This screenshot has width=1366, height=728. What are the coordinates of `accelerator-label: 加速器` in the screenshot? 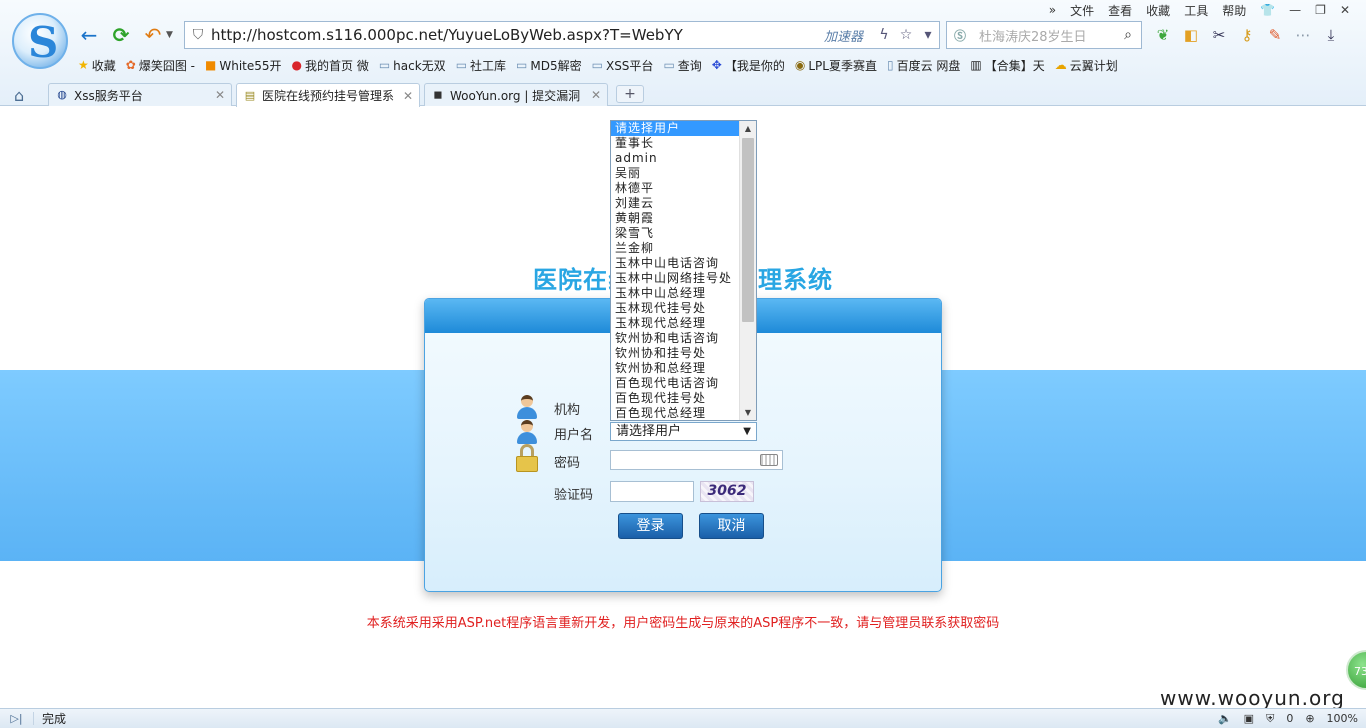 It's located at (843, 35).